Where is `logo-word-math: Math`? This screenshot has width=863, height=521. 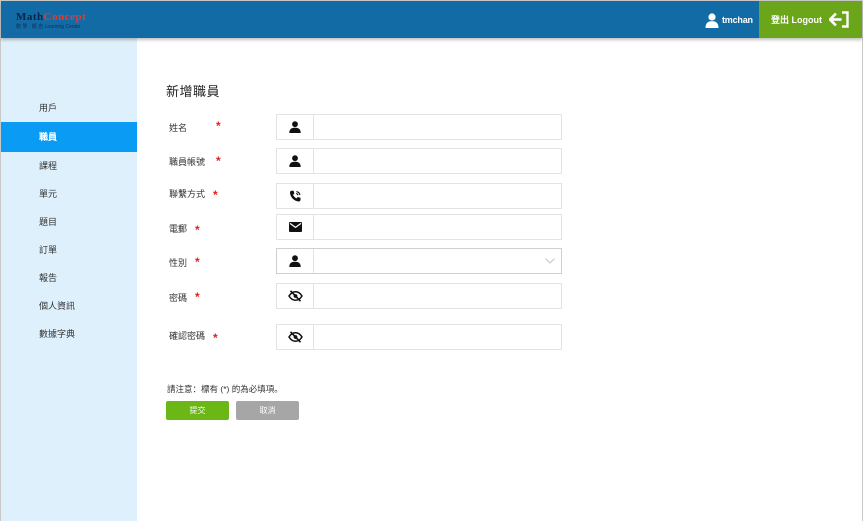
logo-word-math: Math is located at coordinates (30, 17).